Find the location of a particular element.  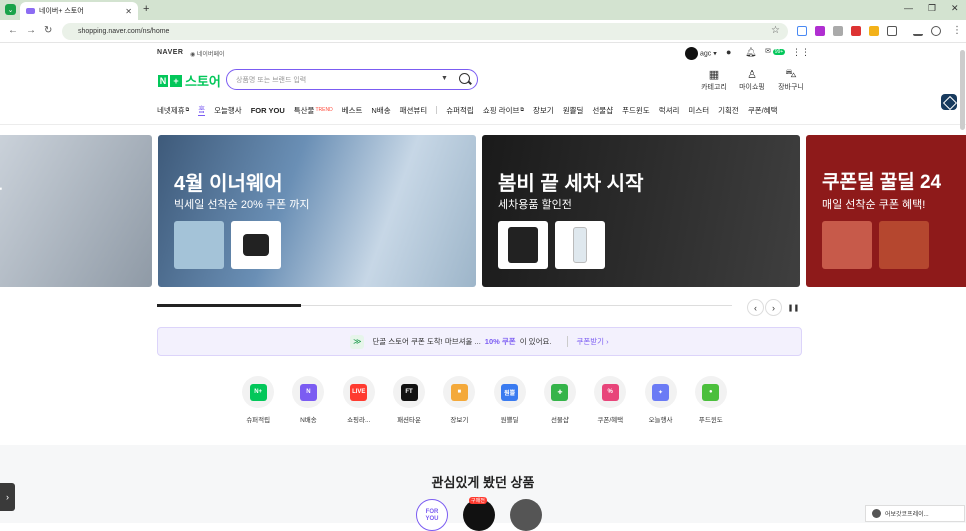

nav-item: 원쁠딜 is located at coordinates (573, 110).